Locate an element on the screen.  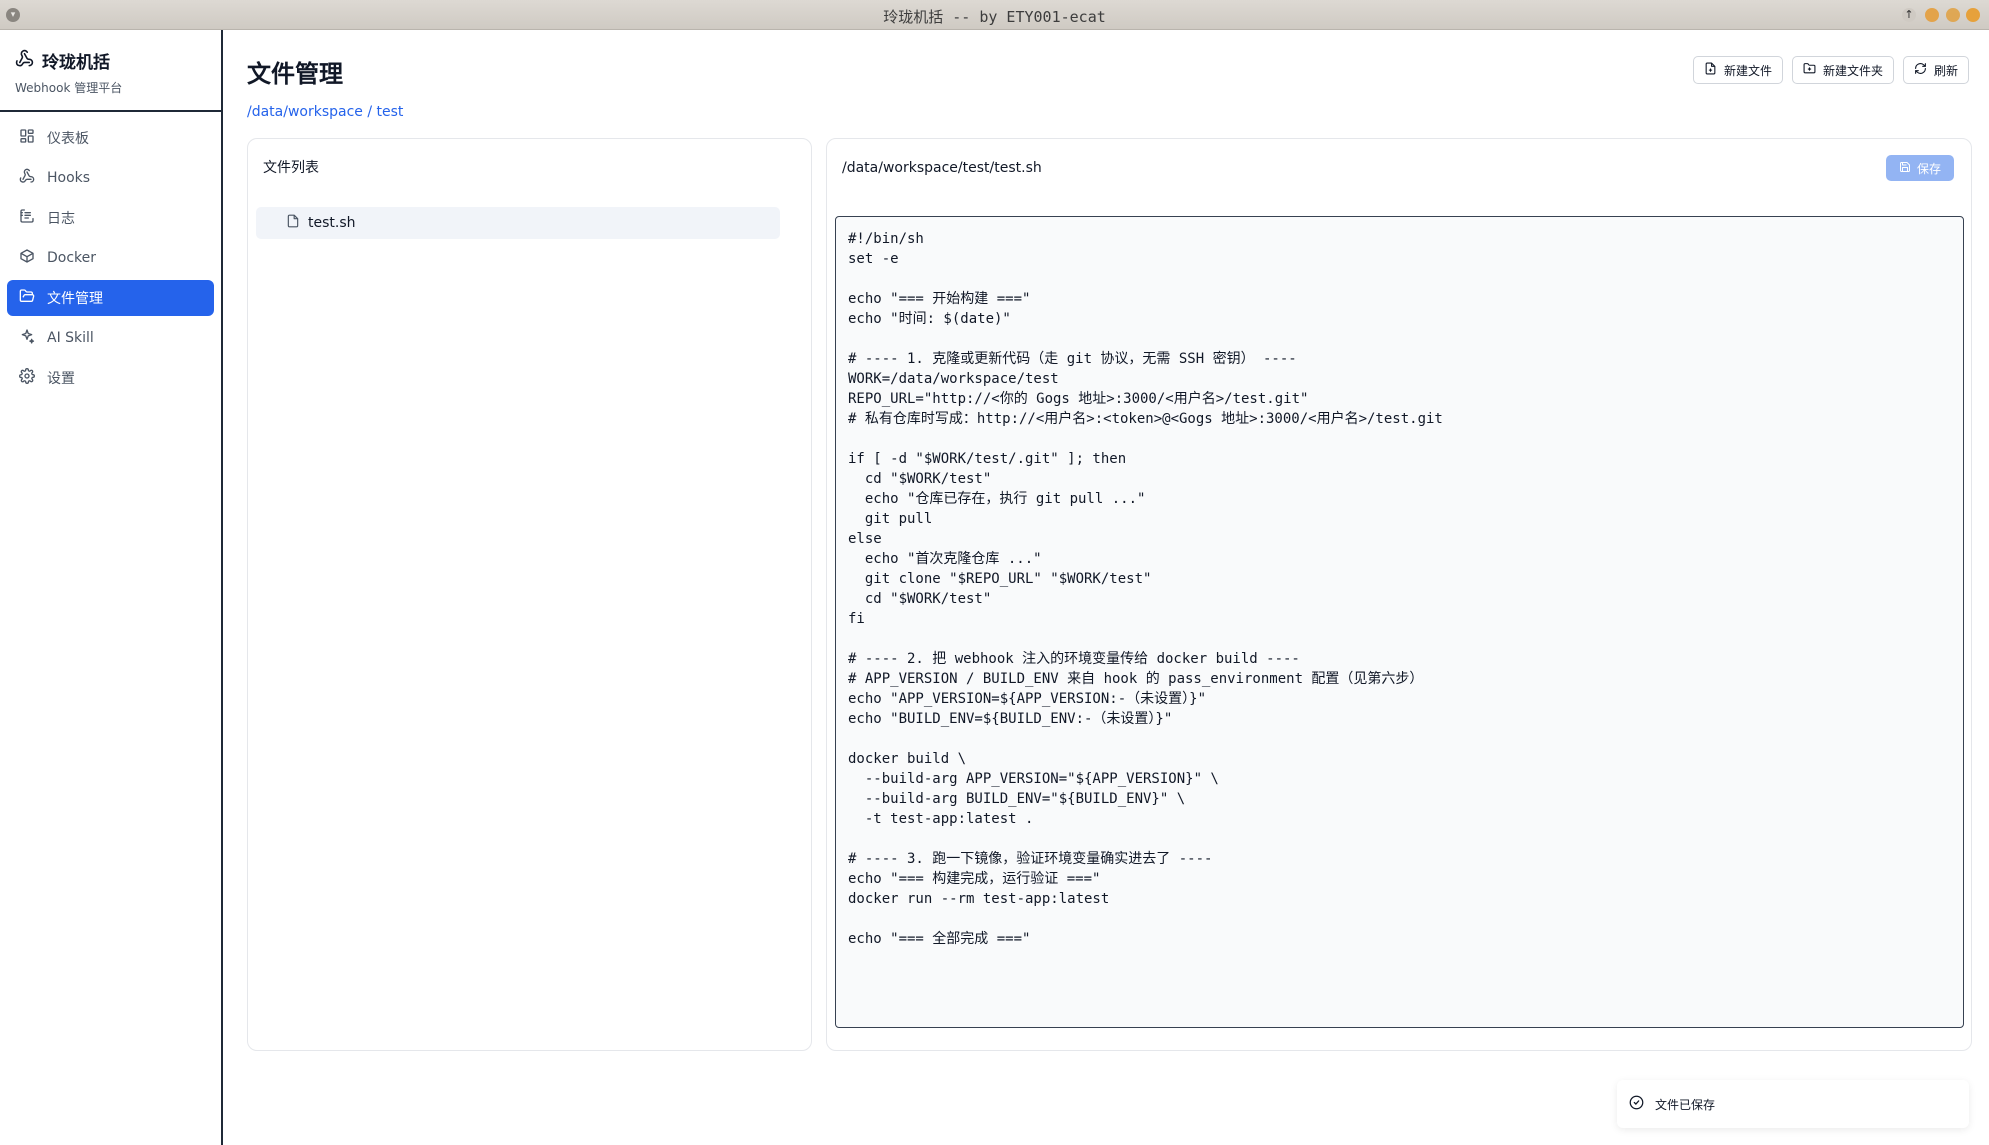
sidebar-item-files: 文件管理 is located at coordinates (110, 298).